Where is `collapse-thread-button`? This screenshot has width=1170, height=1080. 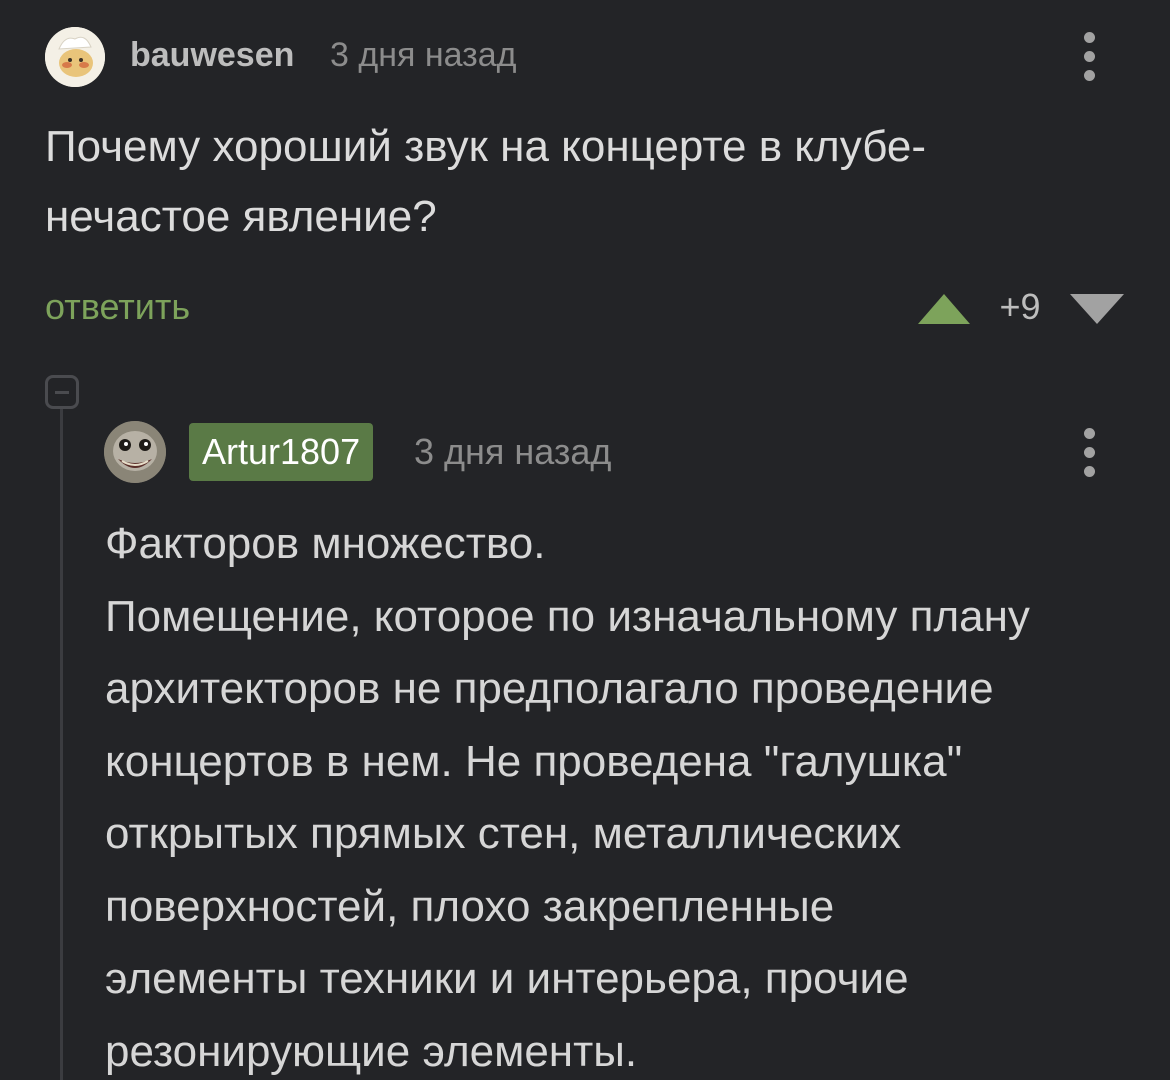
collapse-thread-button is located at coordinates (62, 392).